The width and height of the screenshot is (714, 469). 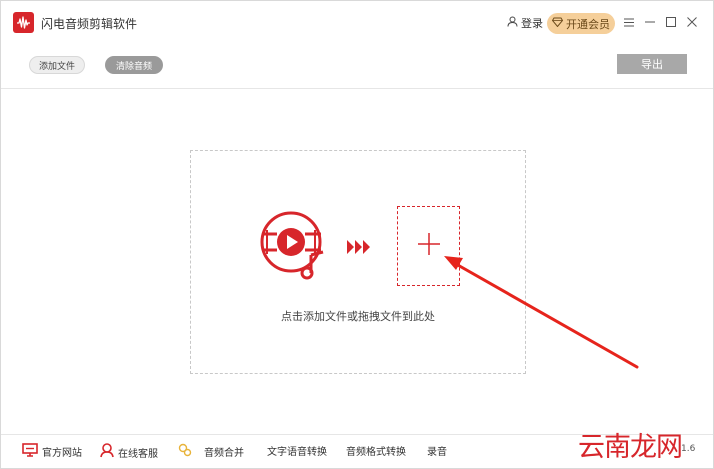 I want to click on audio-merge-label: 音频合并, so click(x=224, y=453).